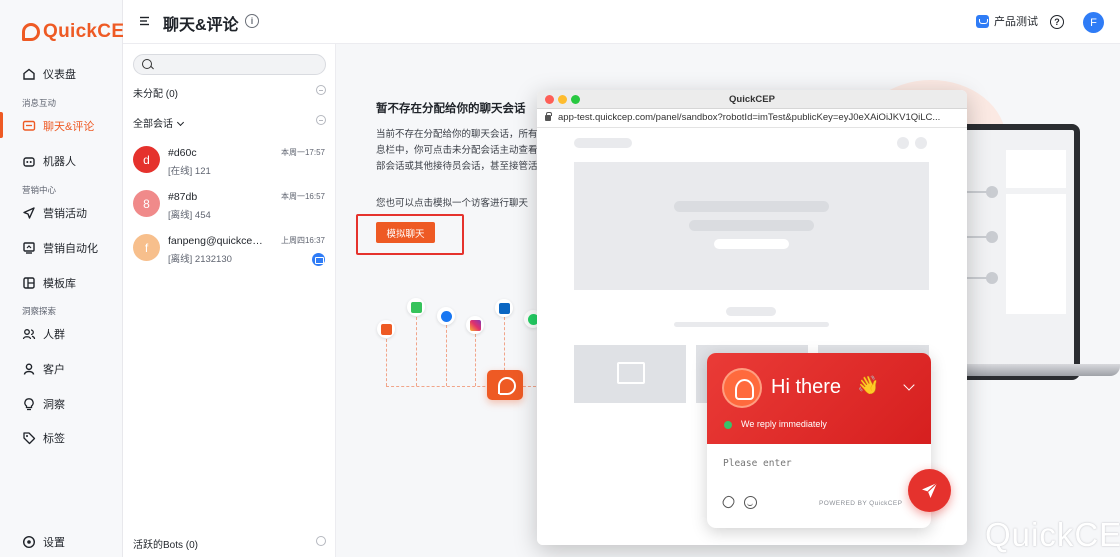 This screenshot has width=1120, height=557. I want to click on sidebar-item-dashboard: 仪表盘, so click(61, 74).